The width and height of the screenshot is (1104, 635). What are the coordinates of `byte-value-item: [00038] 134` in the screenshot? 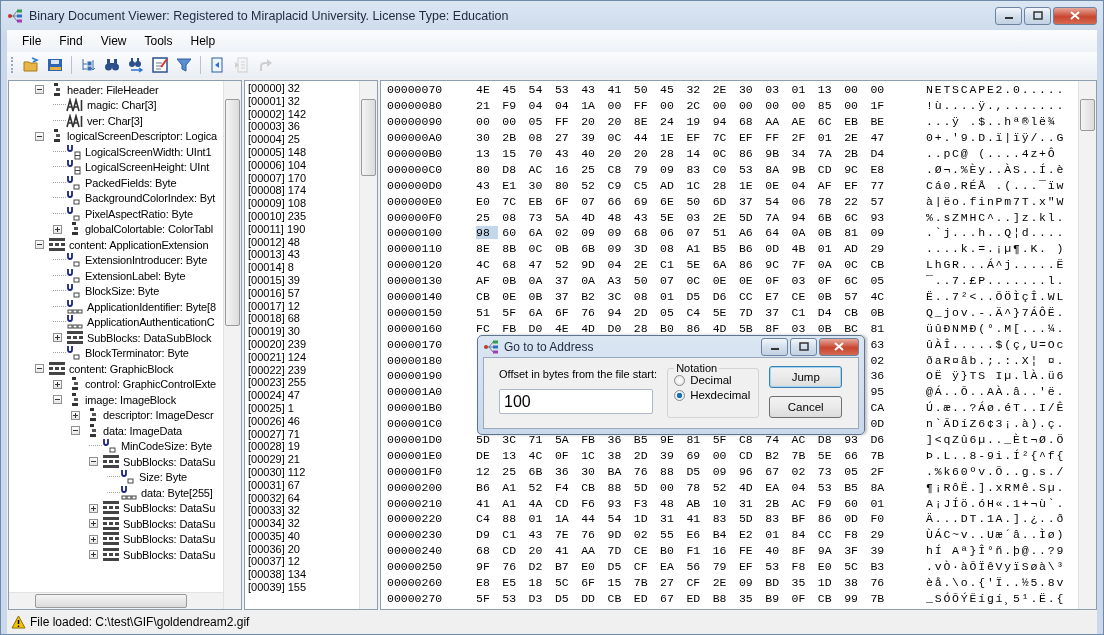 It's located at (303, 575).